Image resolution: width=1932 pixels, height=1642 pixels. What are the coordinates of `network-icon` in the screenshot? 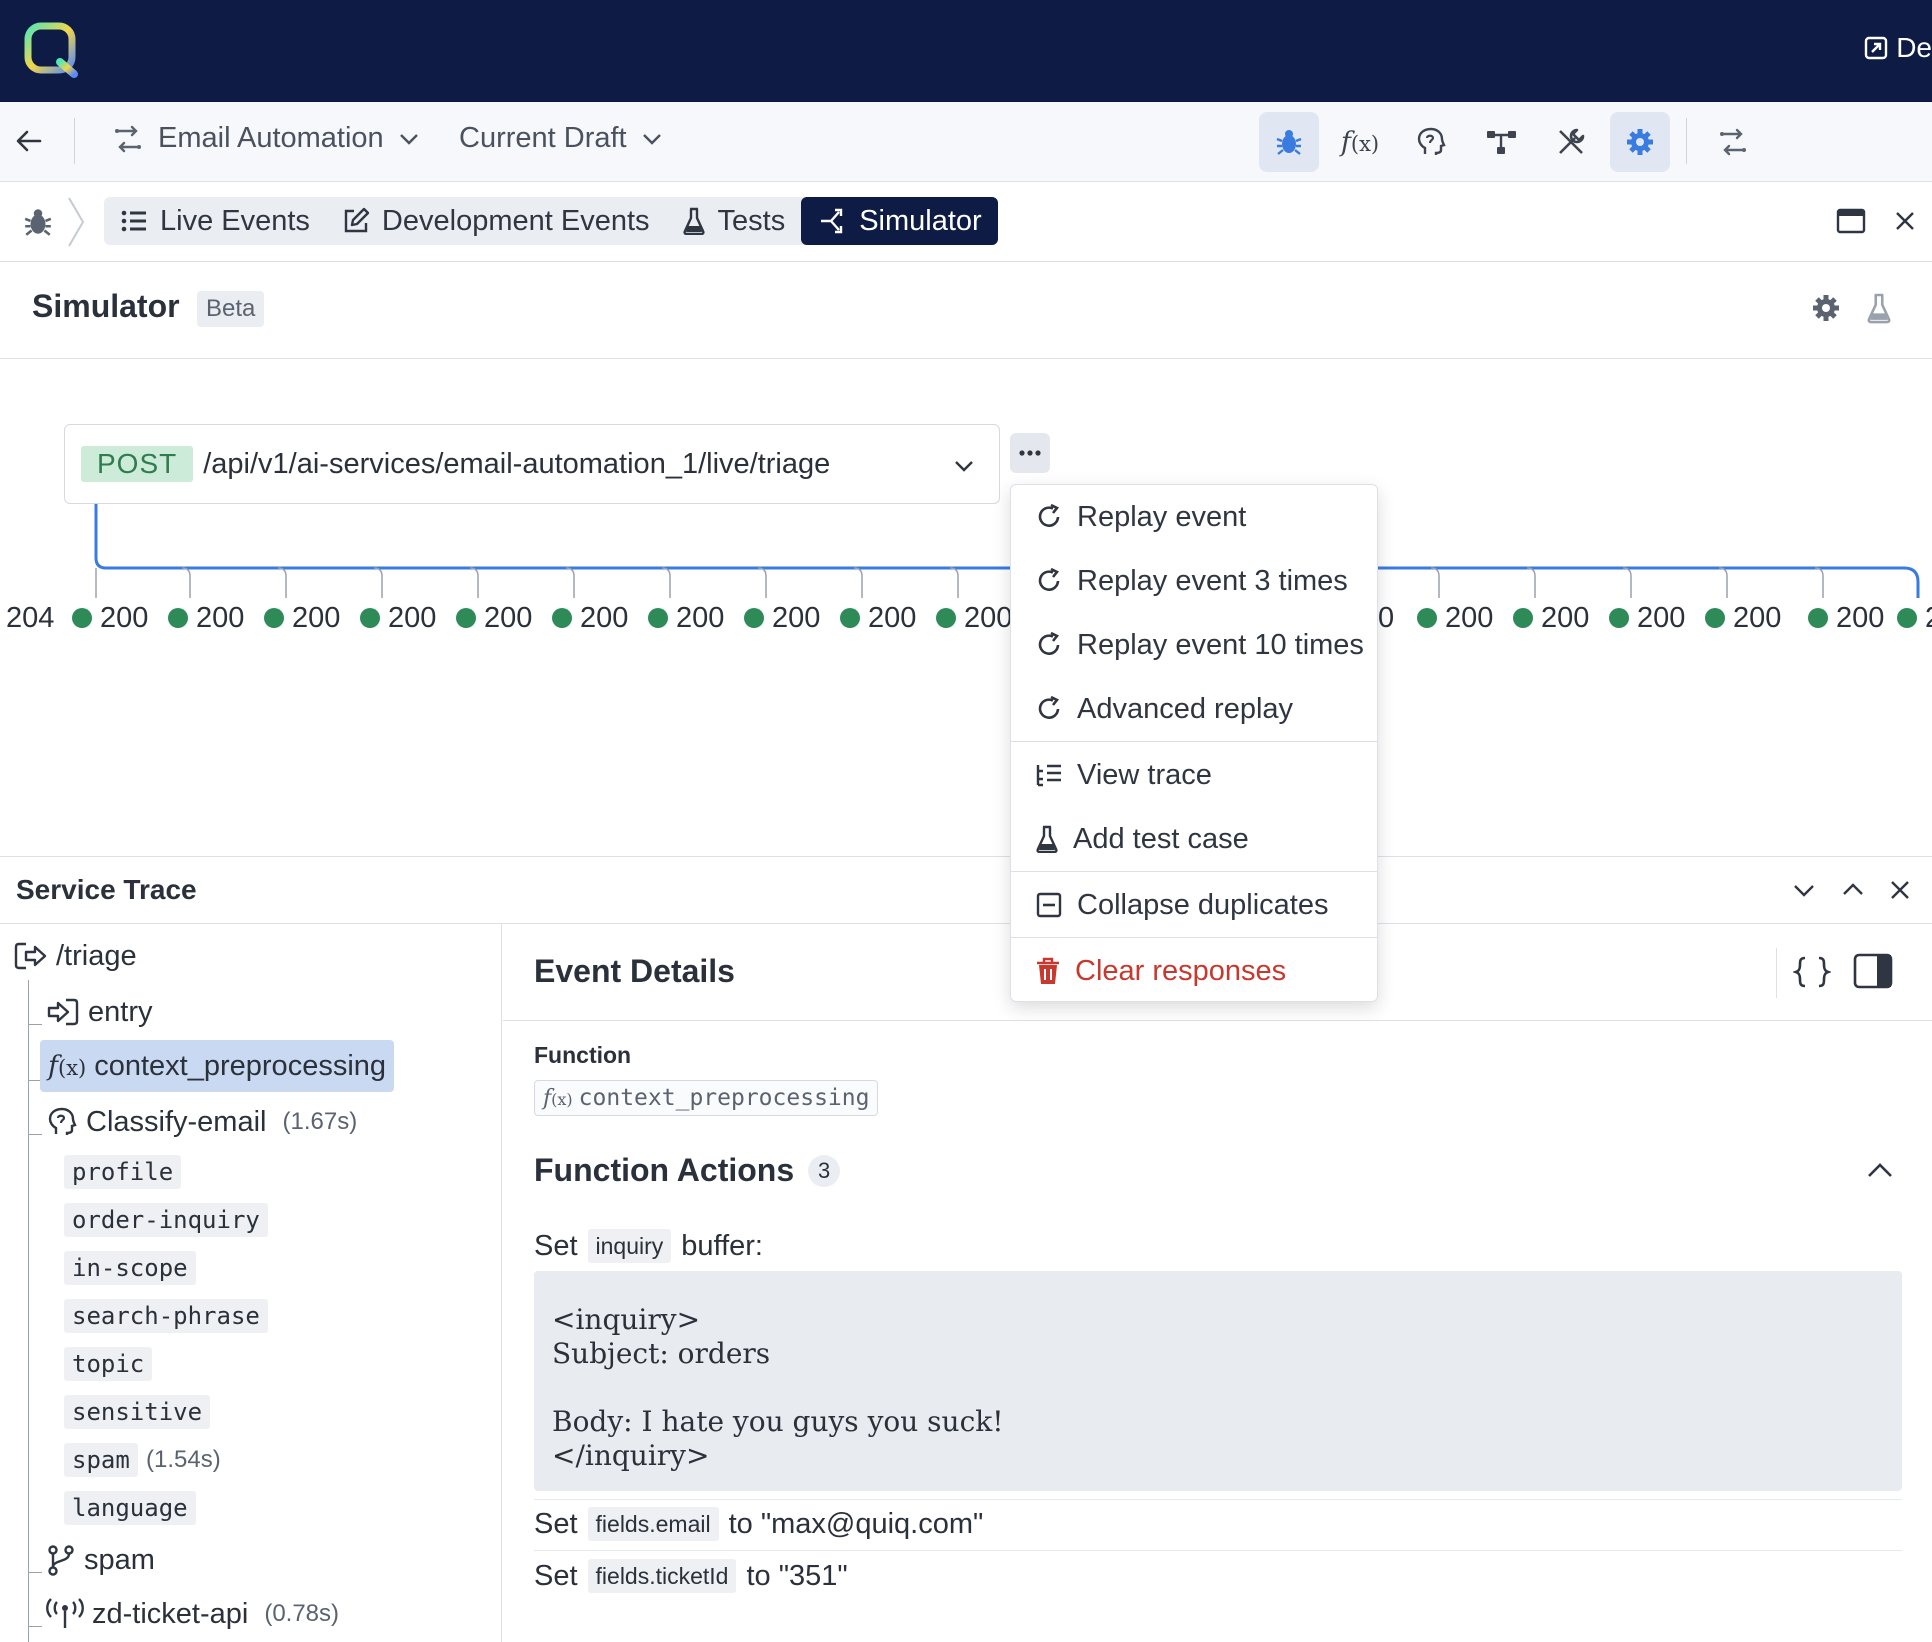 It's located at (1501, 142).